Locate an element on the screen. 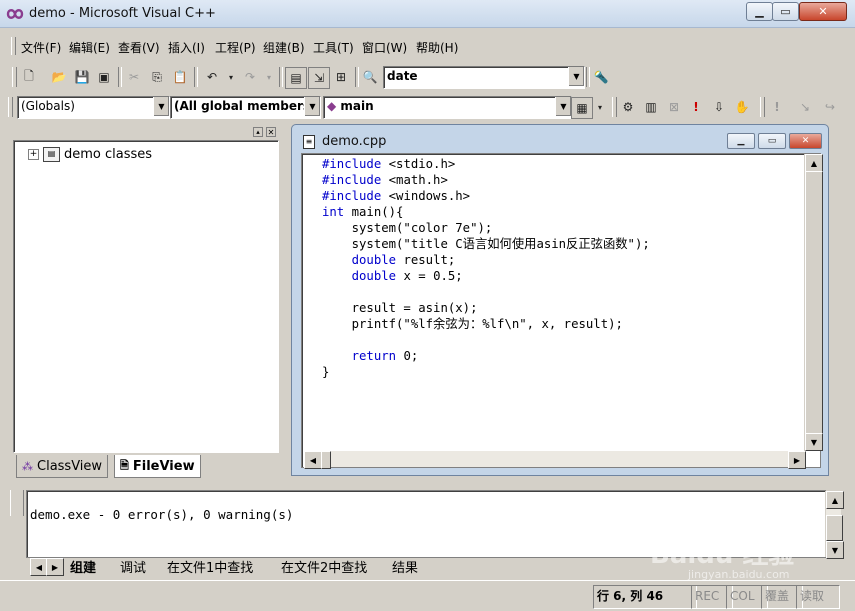 This screenshot has width=855, height=611. menu-view: 查看(V) is located at coordinates (139, 47).